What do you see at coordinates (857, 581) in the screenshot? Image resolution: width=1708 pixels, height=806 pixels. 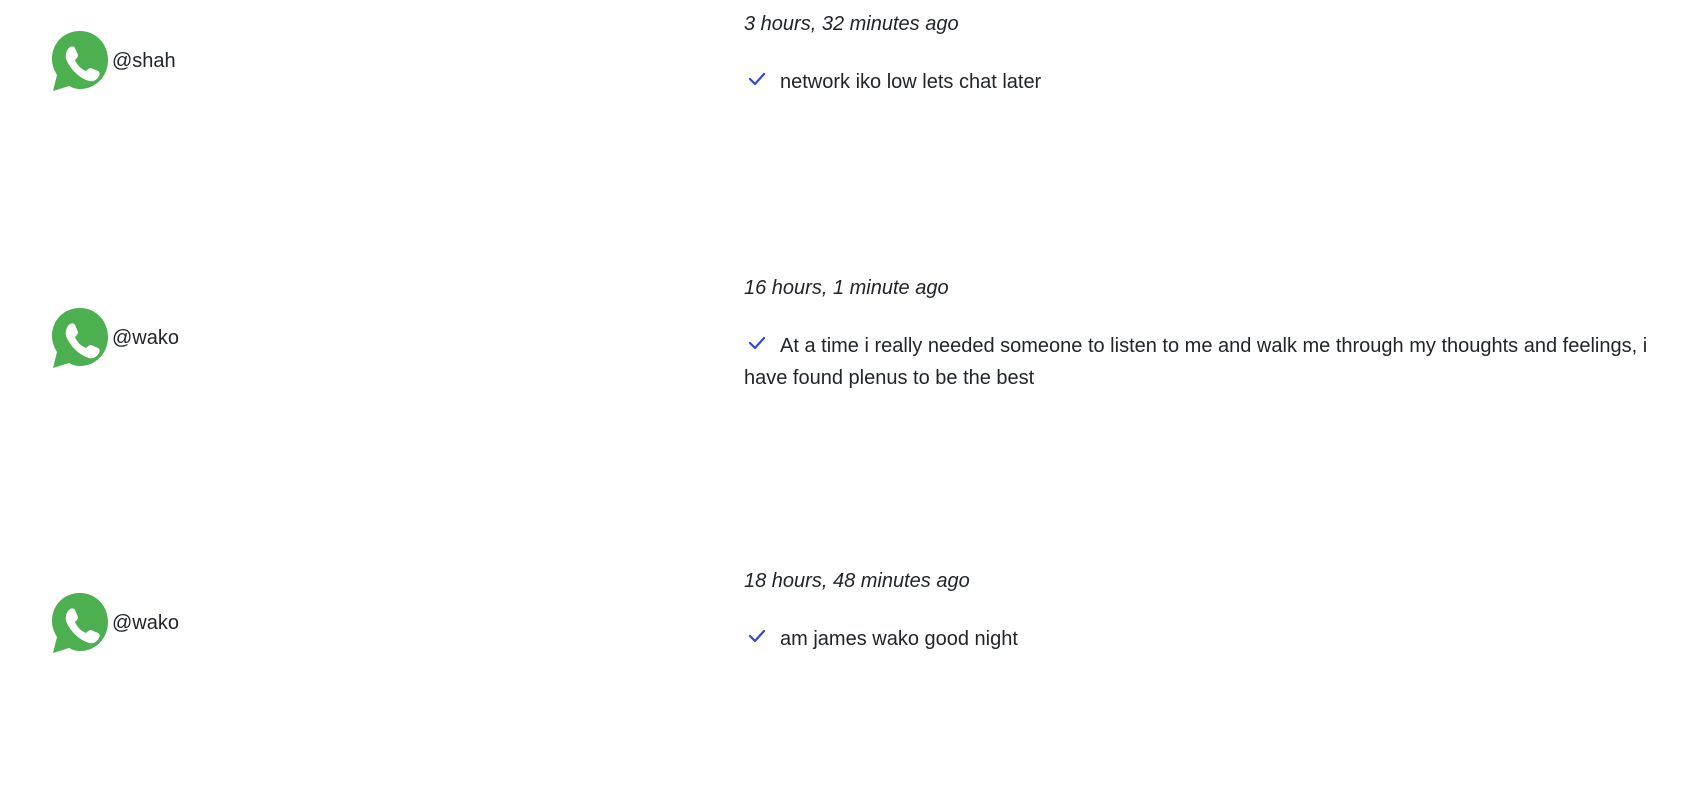 I see `message-timestamp: 18 hours, 48 minutes ago` at bounding box center [857, 581].